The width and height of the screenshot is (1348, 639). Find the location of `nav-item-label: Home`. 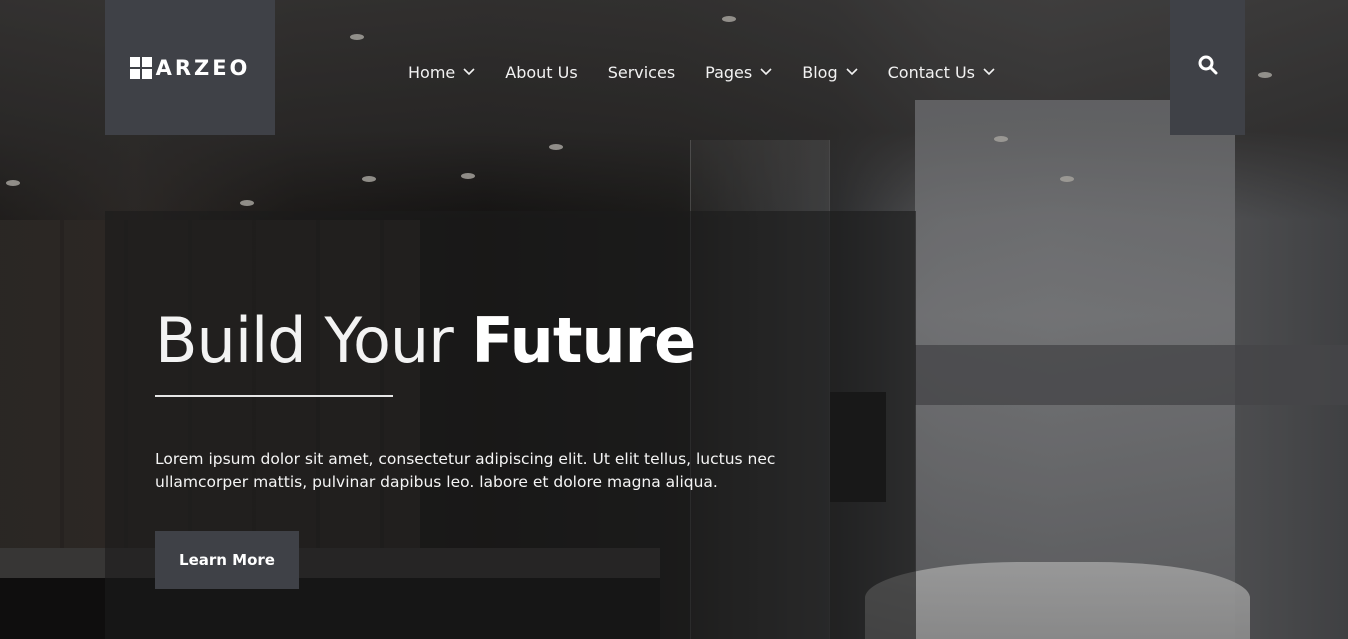

nav-item-label: Home is located at coordinates (432, 72).